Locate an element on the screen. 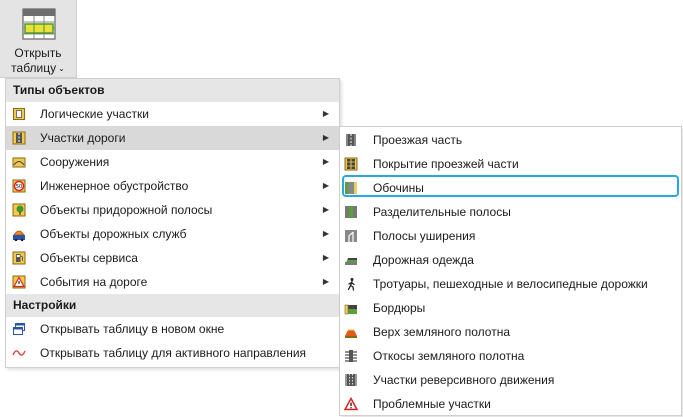 Image resolution: width=683 pixels, height=417 pixels. road-service-icon is located at coordinates (19, 235).